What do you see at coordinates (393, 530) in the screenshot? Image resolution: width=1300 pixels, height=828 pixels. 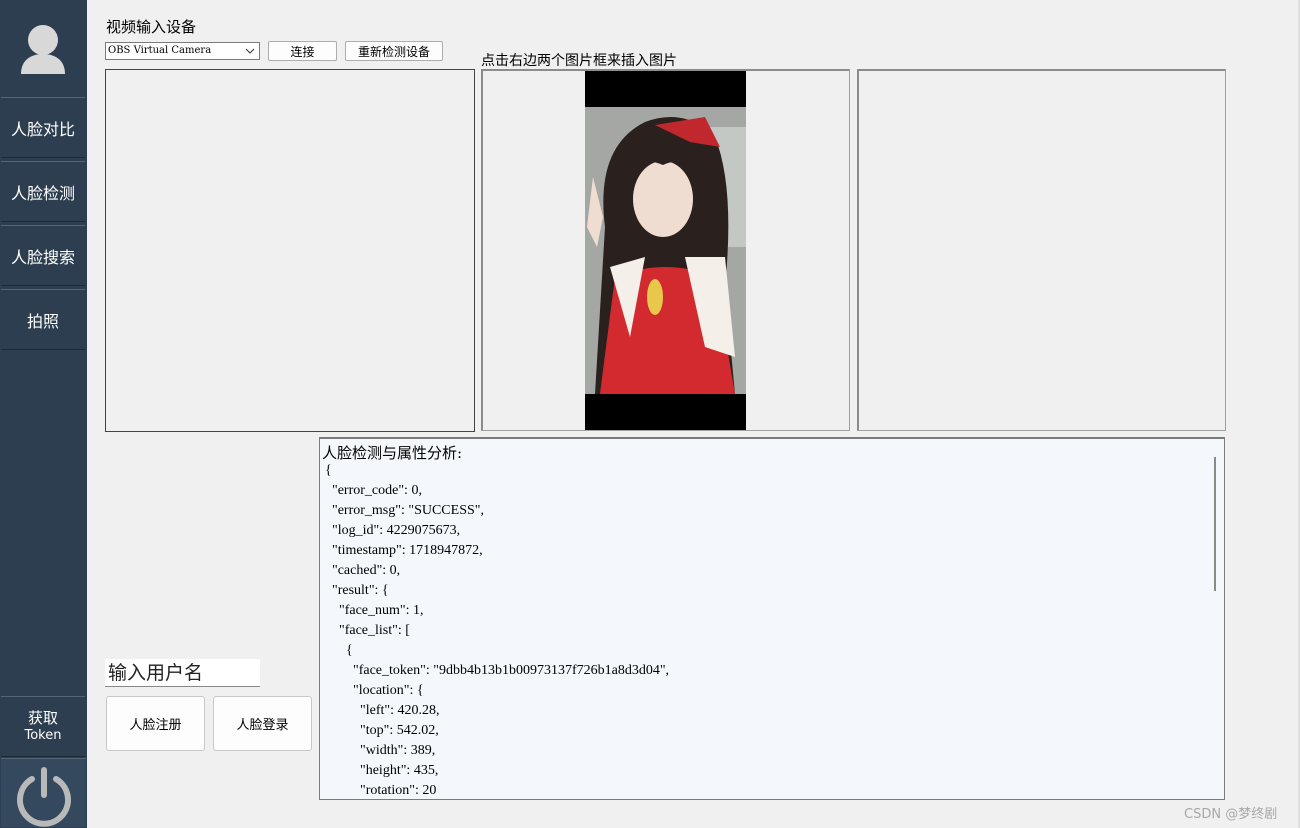 I see `result-line: "log_id": 4229075673,` at bounding box center [393, 530].